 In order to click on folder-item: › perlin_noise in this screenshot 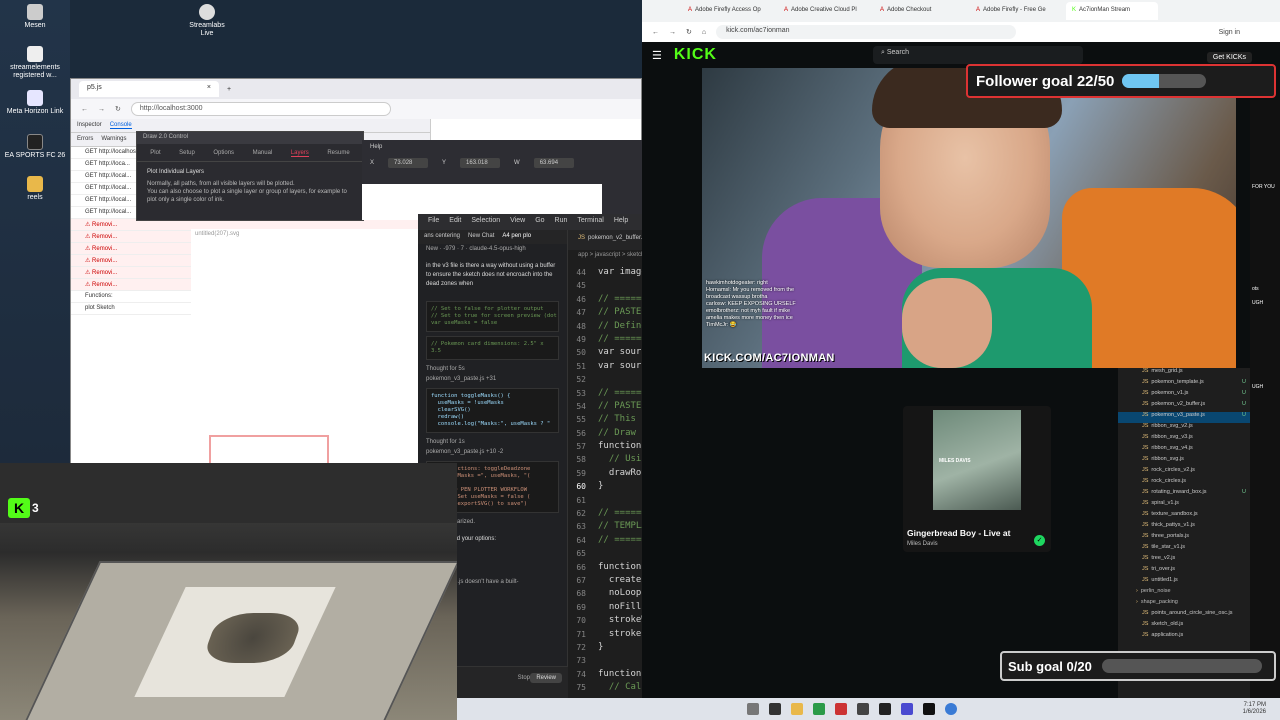, I will do `click(1184, 593)`.